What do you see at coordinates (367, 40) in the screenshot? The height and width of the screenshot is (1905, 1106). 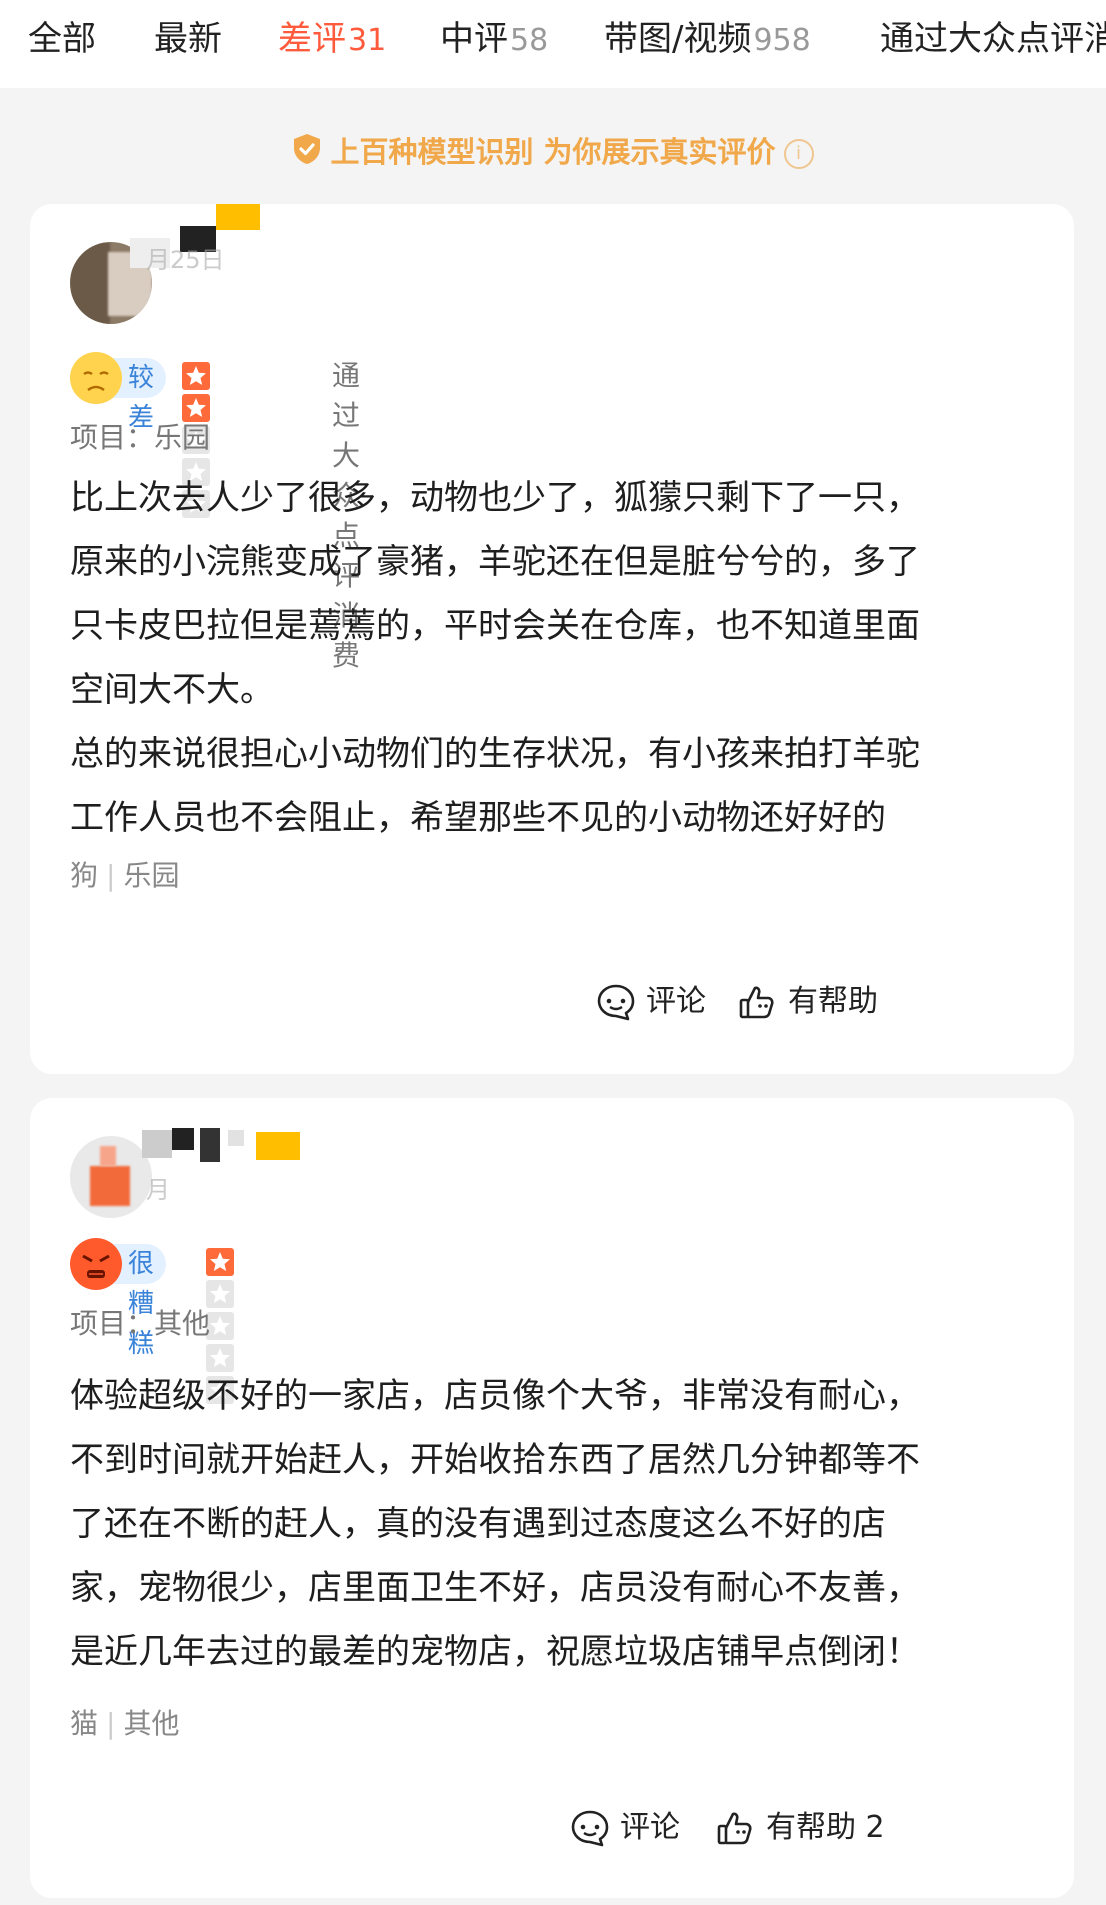 I see `tab-count: 31` at bounding box center [367, 40].